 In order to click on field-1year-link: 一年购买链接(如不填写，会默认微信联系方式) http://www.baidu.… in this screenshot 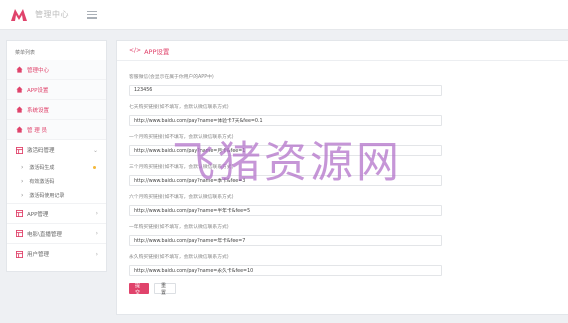, I will do `click(285, 235)`.